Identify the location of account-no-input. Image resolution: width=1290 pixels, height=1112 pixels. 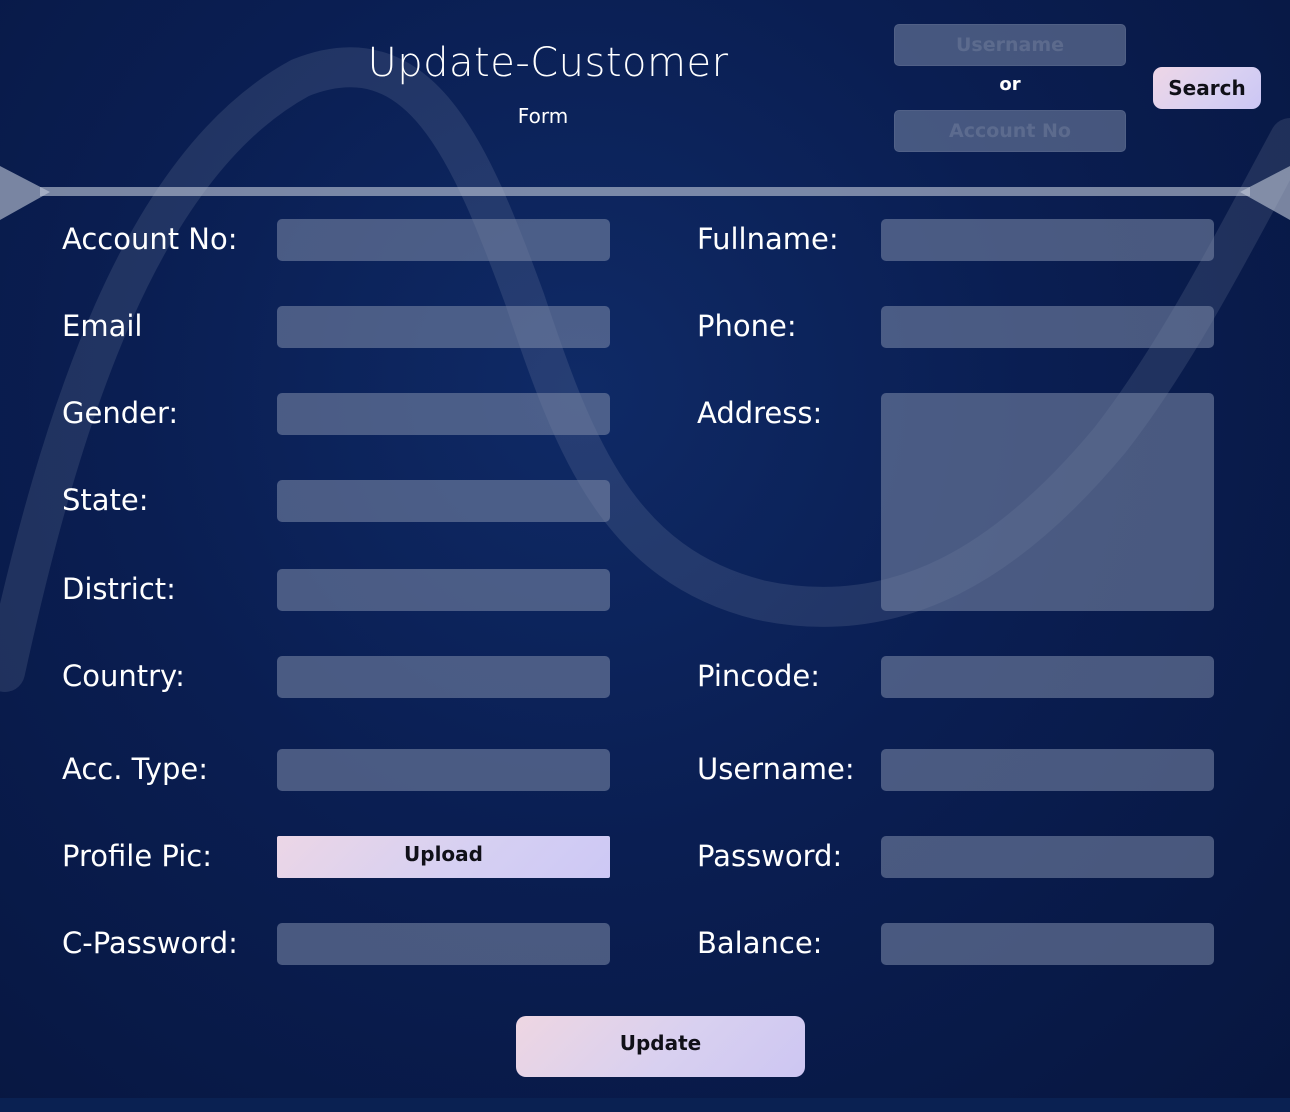
(443, 240).